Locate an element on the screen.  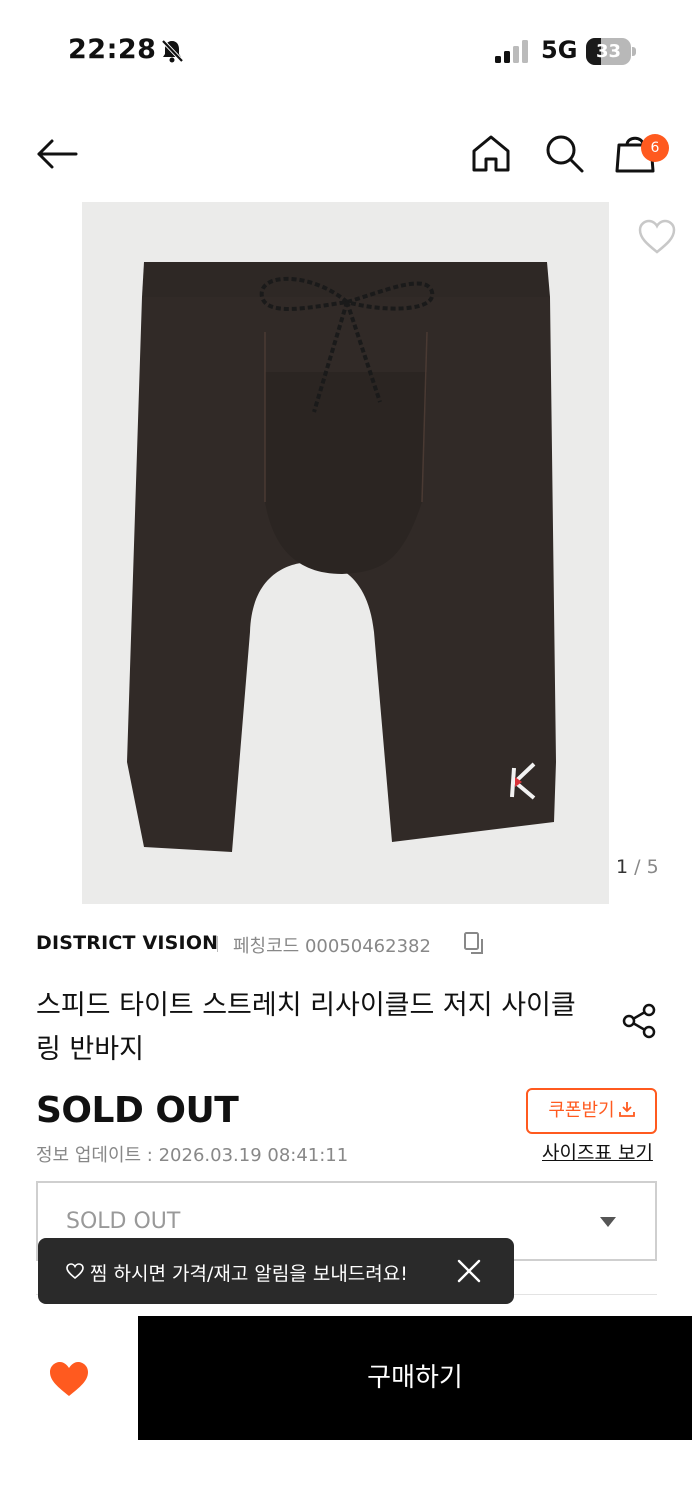
network-type: 5G is located at coordinates (559, 50).